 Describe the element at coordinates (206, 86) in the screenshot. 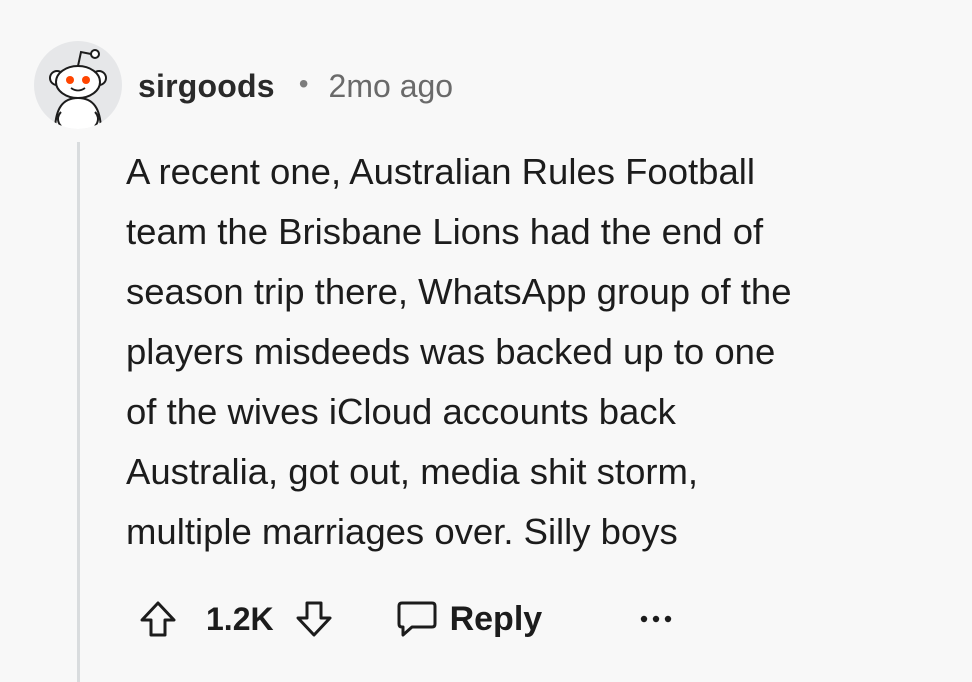

I see `username-link: sirgoods` at that location.